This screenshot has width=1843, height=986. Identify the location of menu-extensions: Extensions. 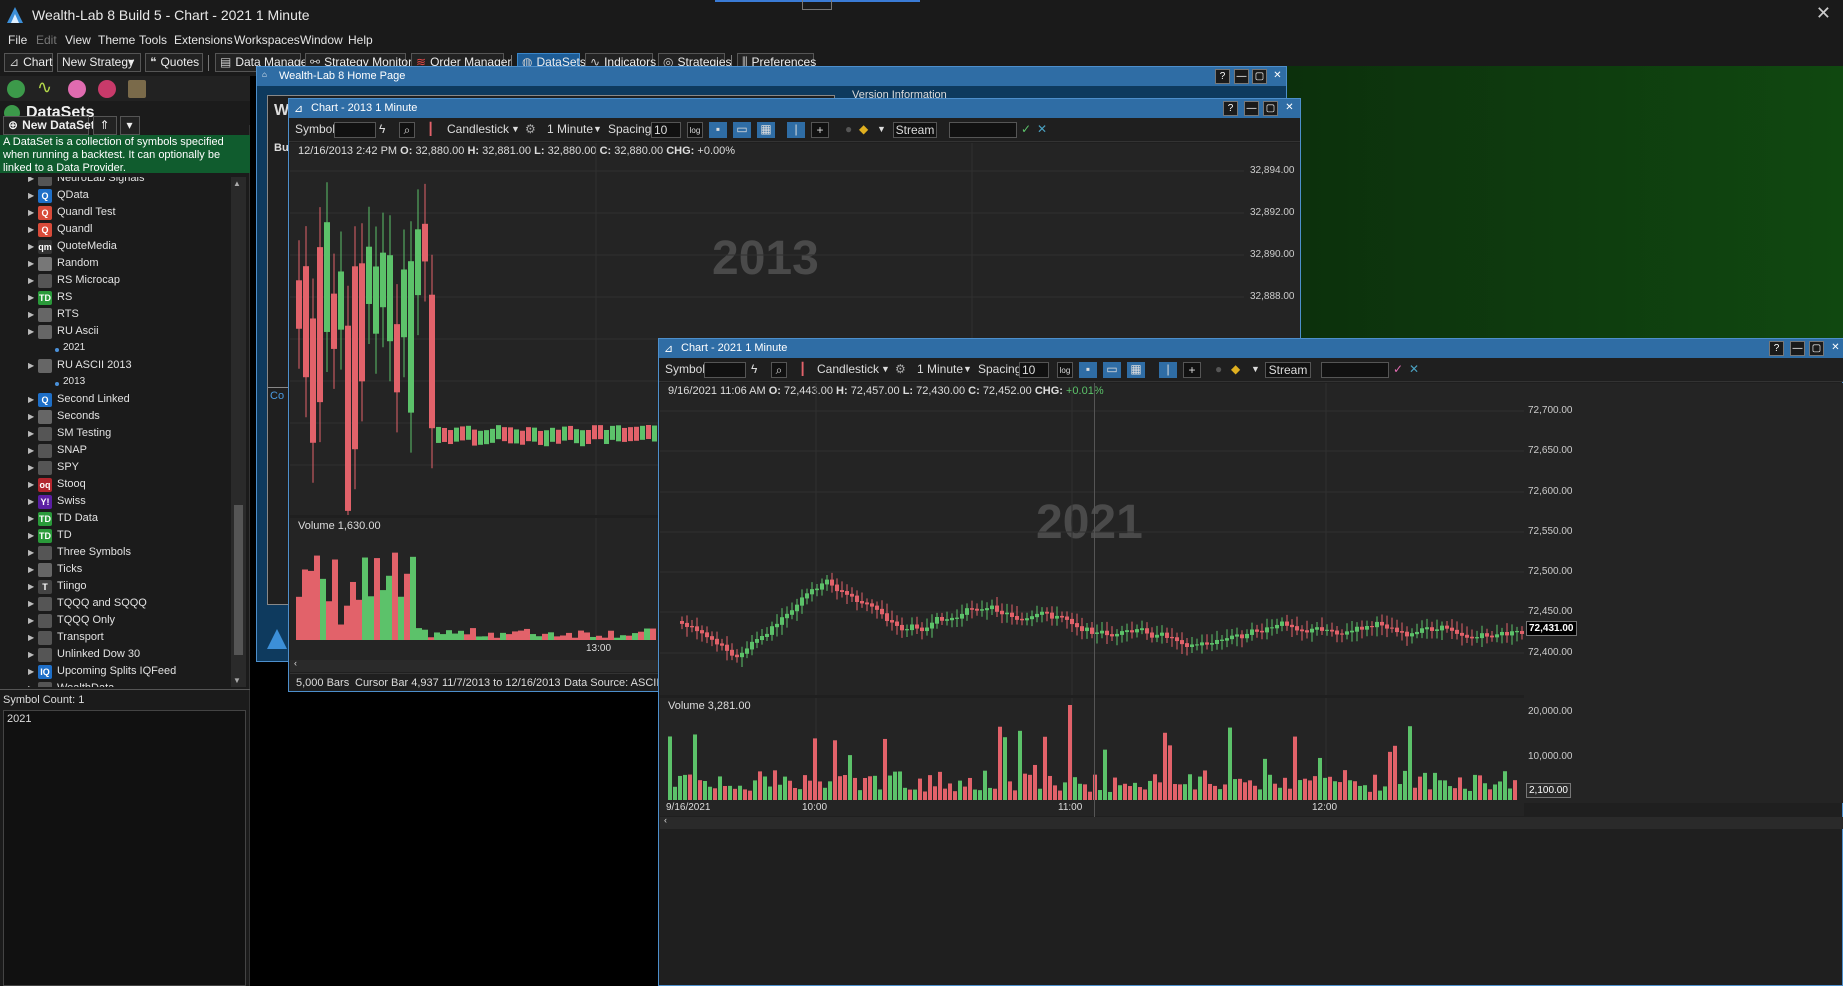
(203, 40).